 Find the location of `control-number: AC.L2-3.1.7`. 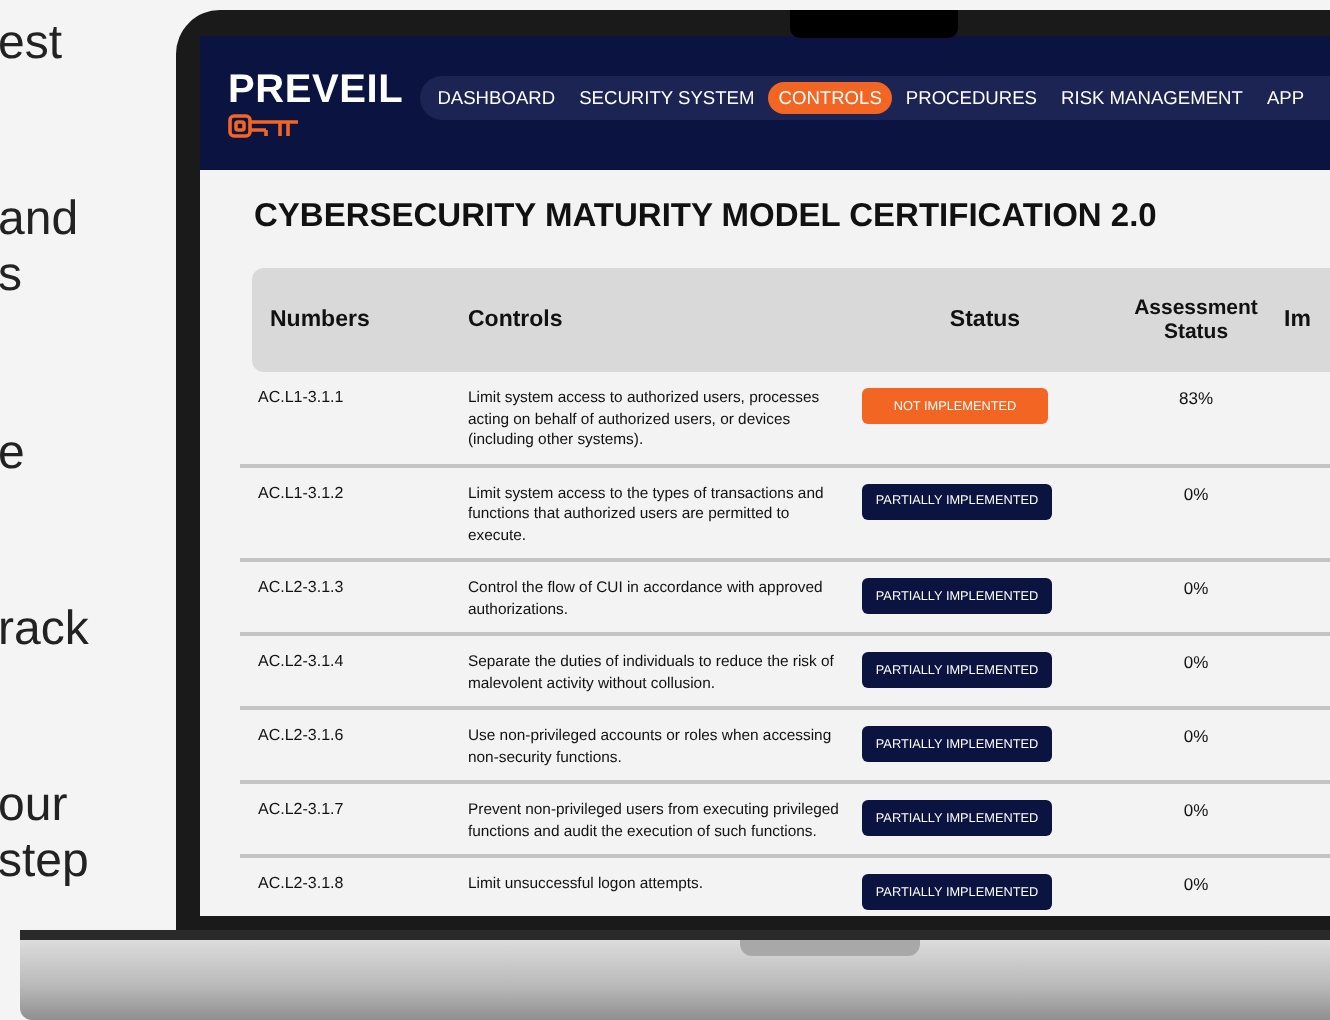

control-number: AC.L2-3.1.7 is located at coordinates (301, 810).